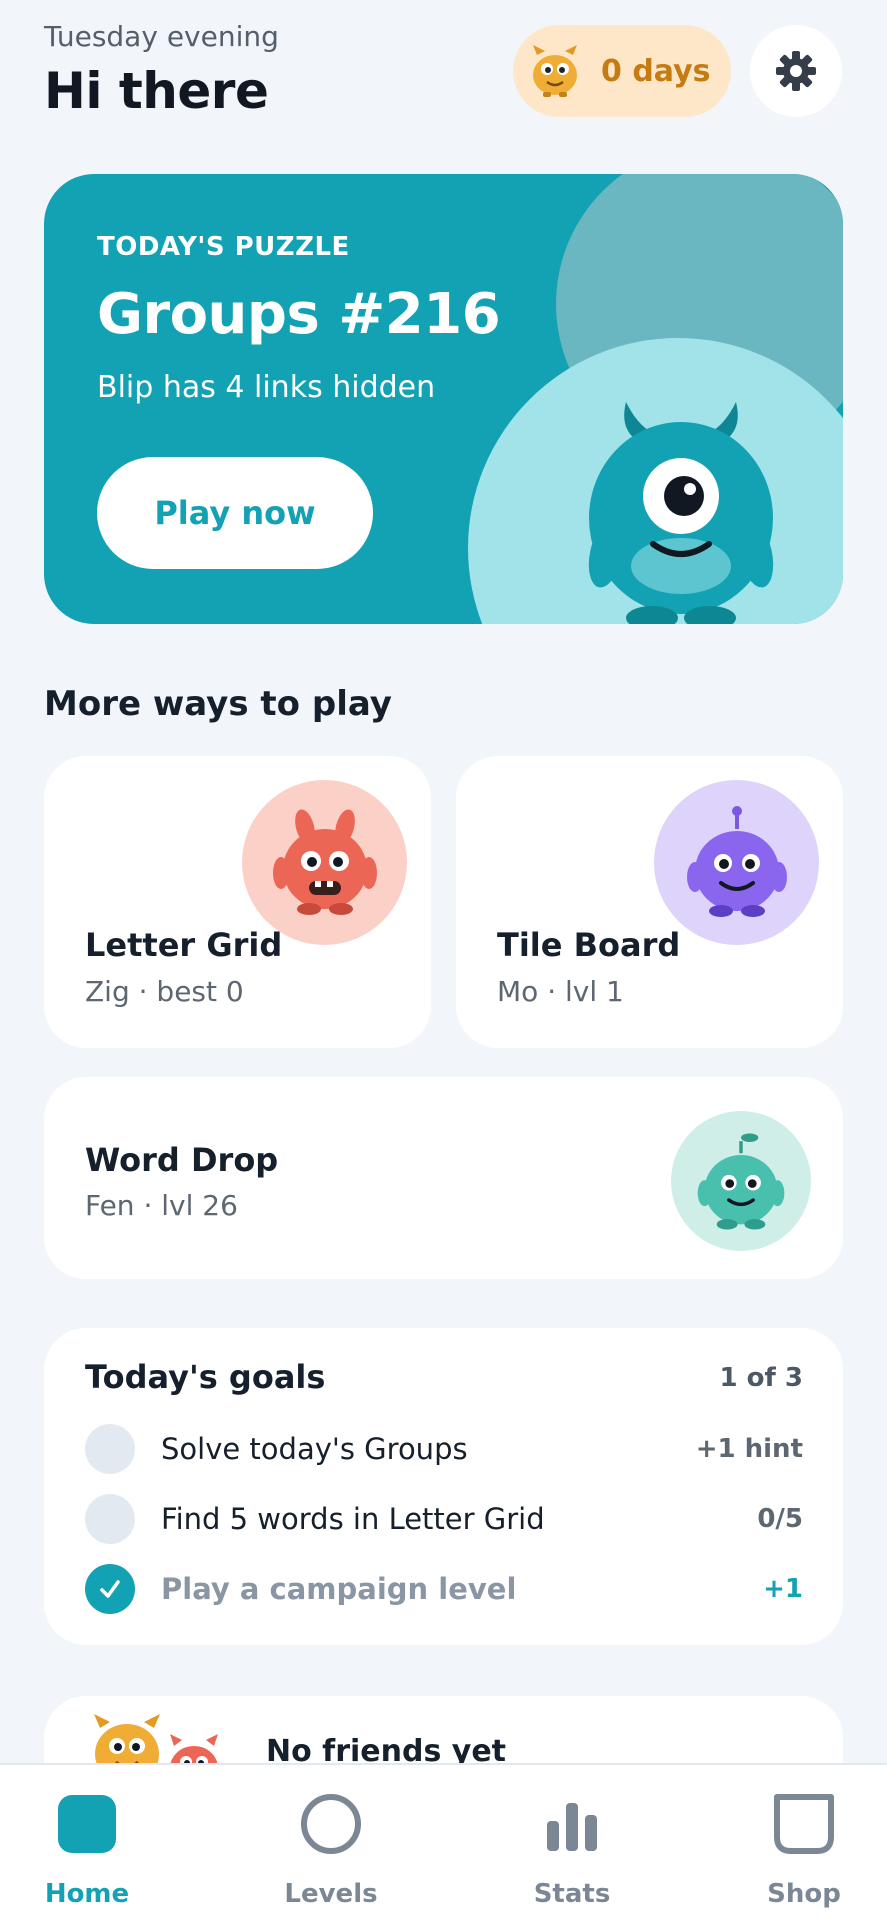 This screenshot has width=887, height=1922. What do you see at coordinates (87, 1894) in the screenshot?
I see `nav-label: Home` at bounding box center [87, 1894].